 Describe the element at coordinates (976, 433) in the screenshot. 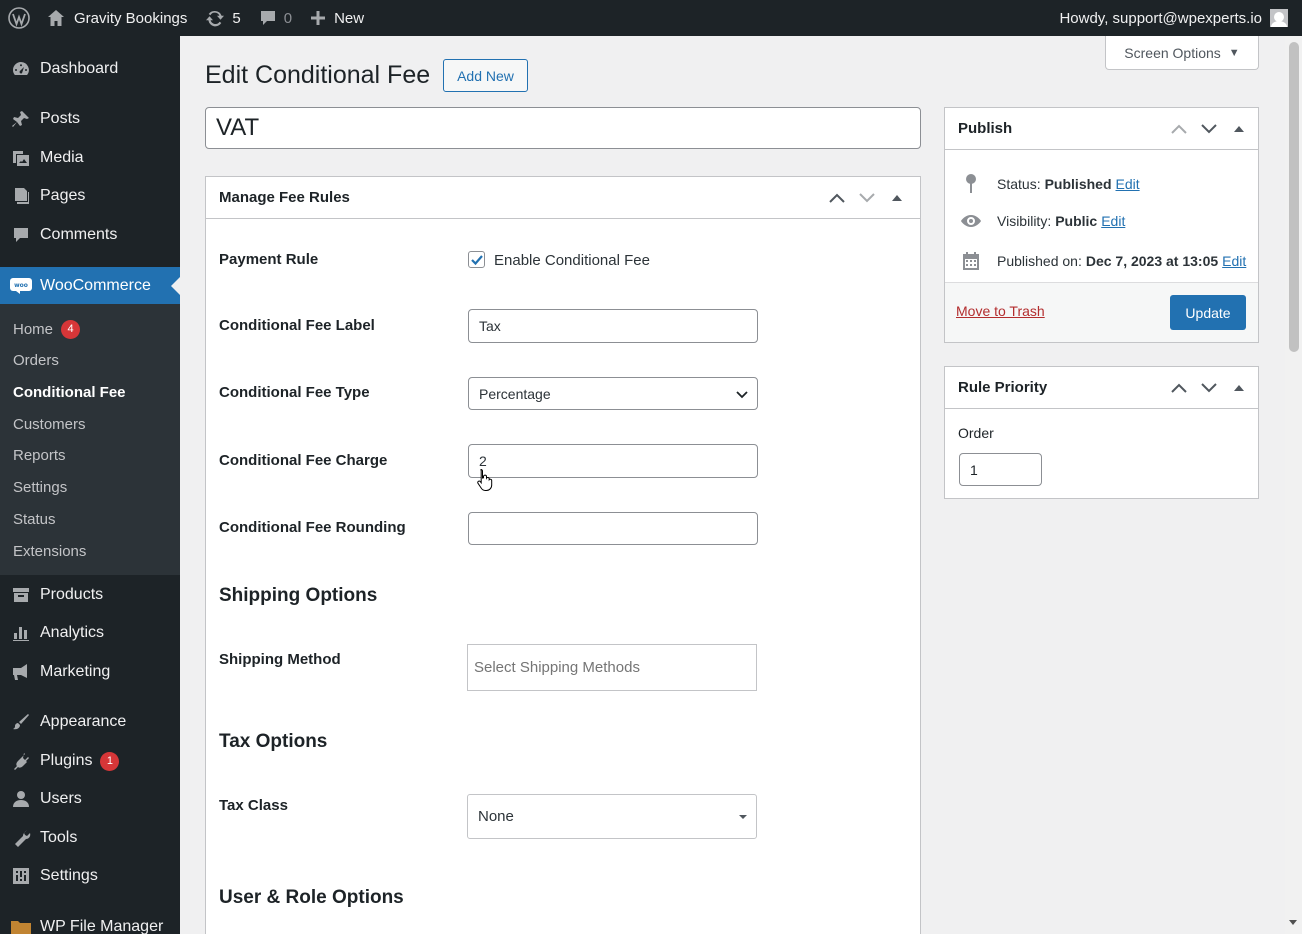

I see `order-label: Order` at that location.